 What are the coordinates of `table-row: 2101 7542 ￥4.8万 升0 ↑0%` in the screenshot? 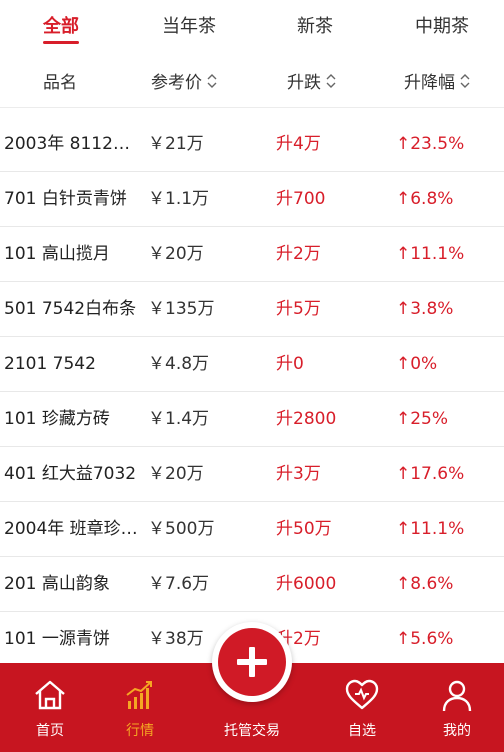 It's located at (252, 364).